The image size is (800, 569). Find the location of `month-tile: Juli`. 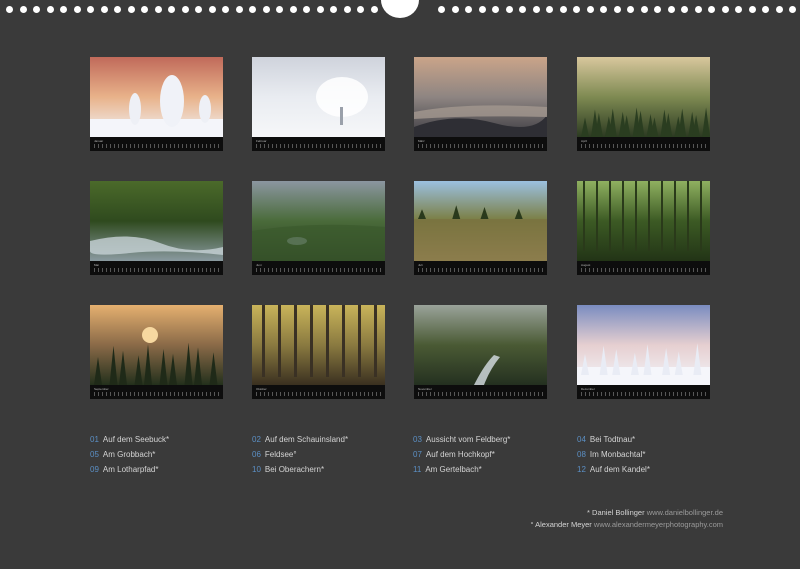

month-tile: Juli is located at coordinates (480, 228).